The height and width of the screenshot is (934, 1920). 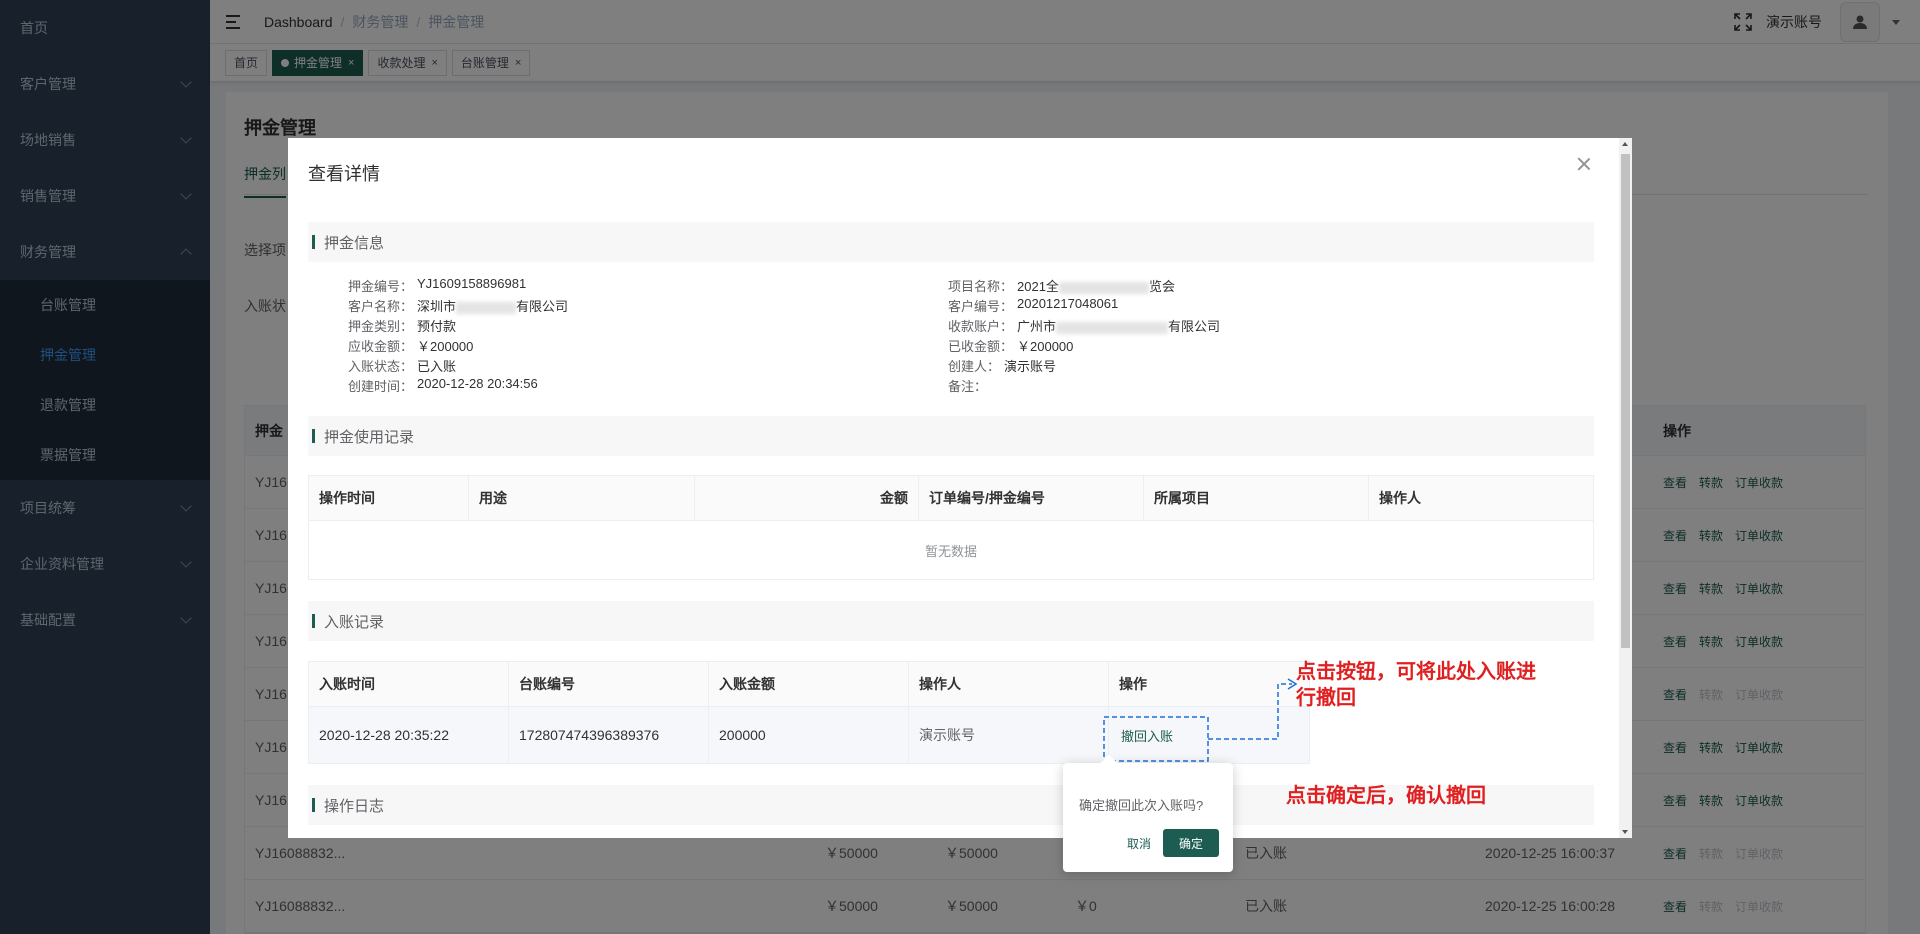 What do you see at coordinates (951, 621) in the screenshot?
I see `section-entry-records: 入账记录` at bounding box center [951, 621].